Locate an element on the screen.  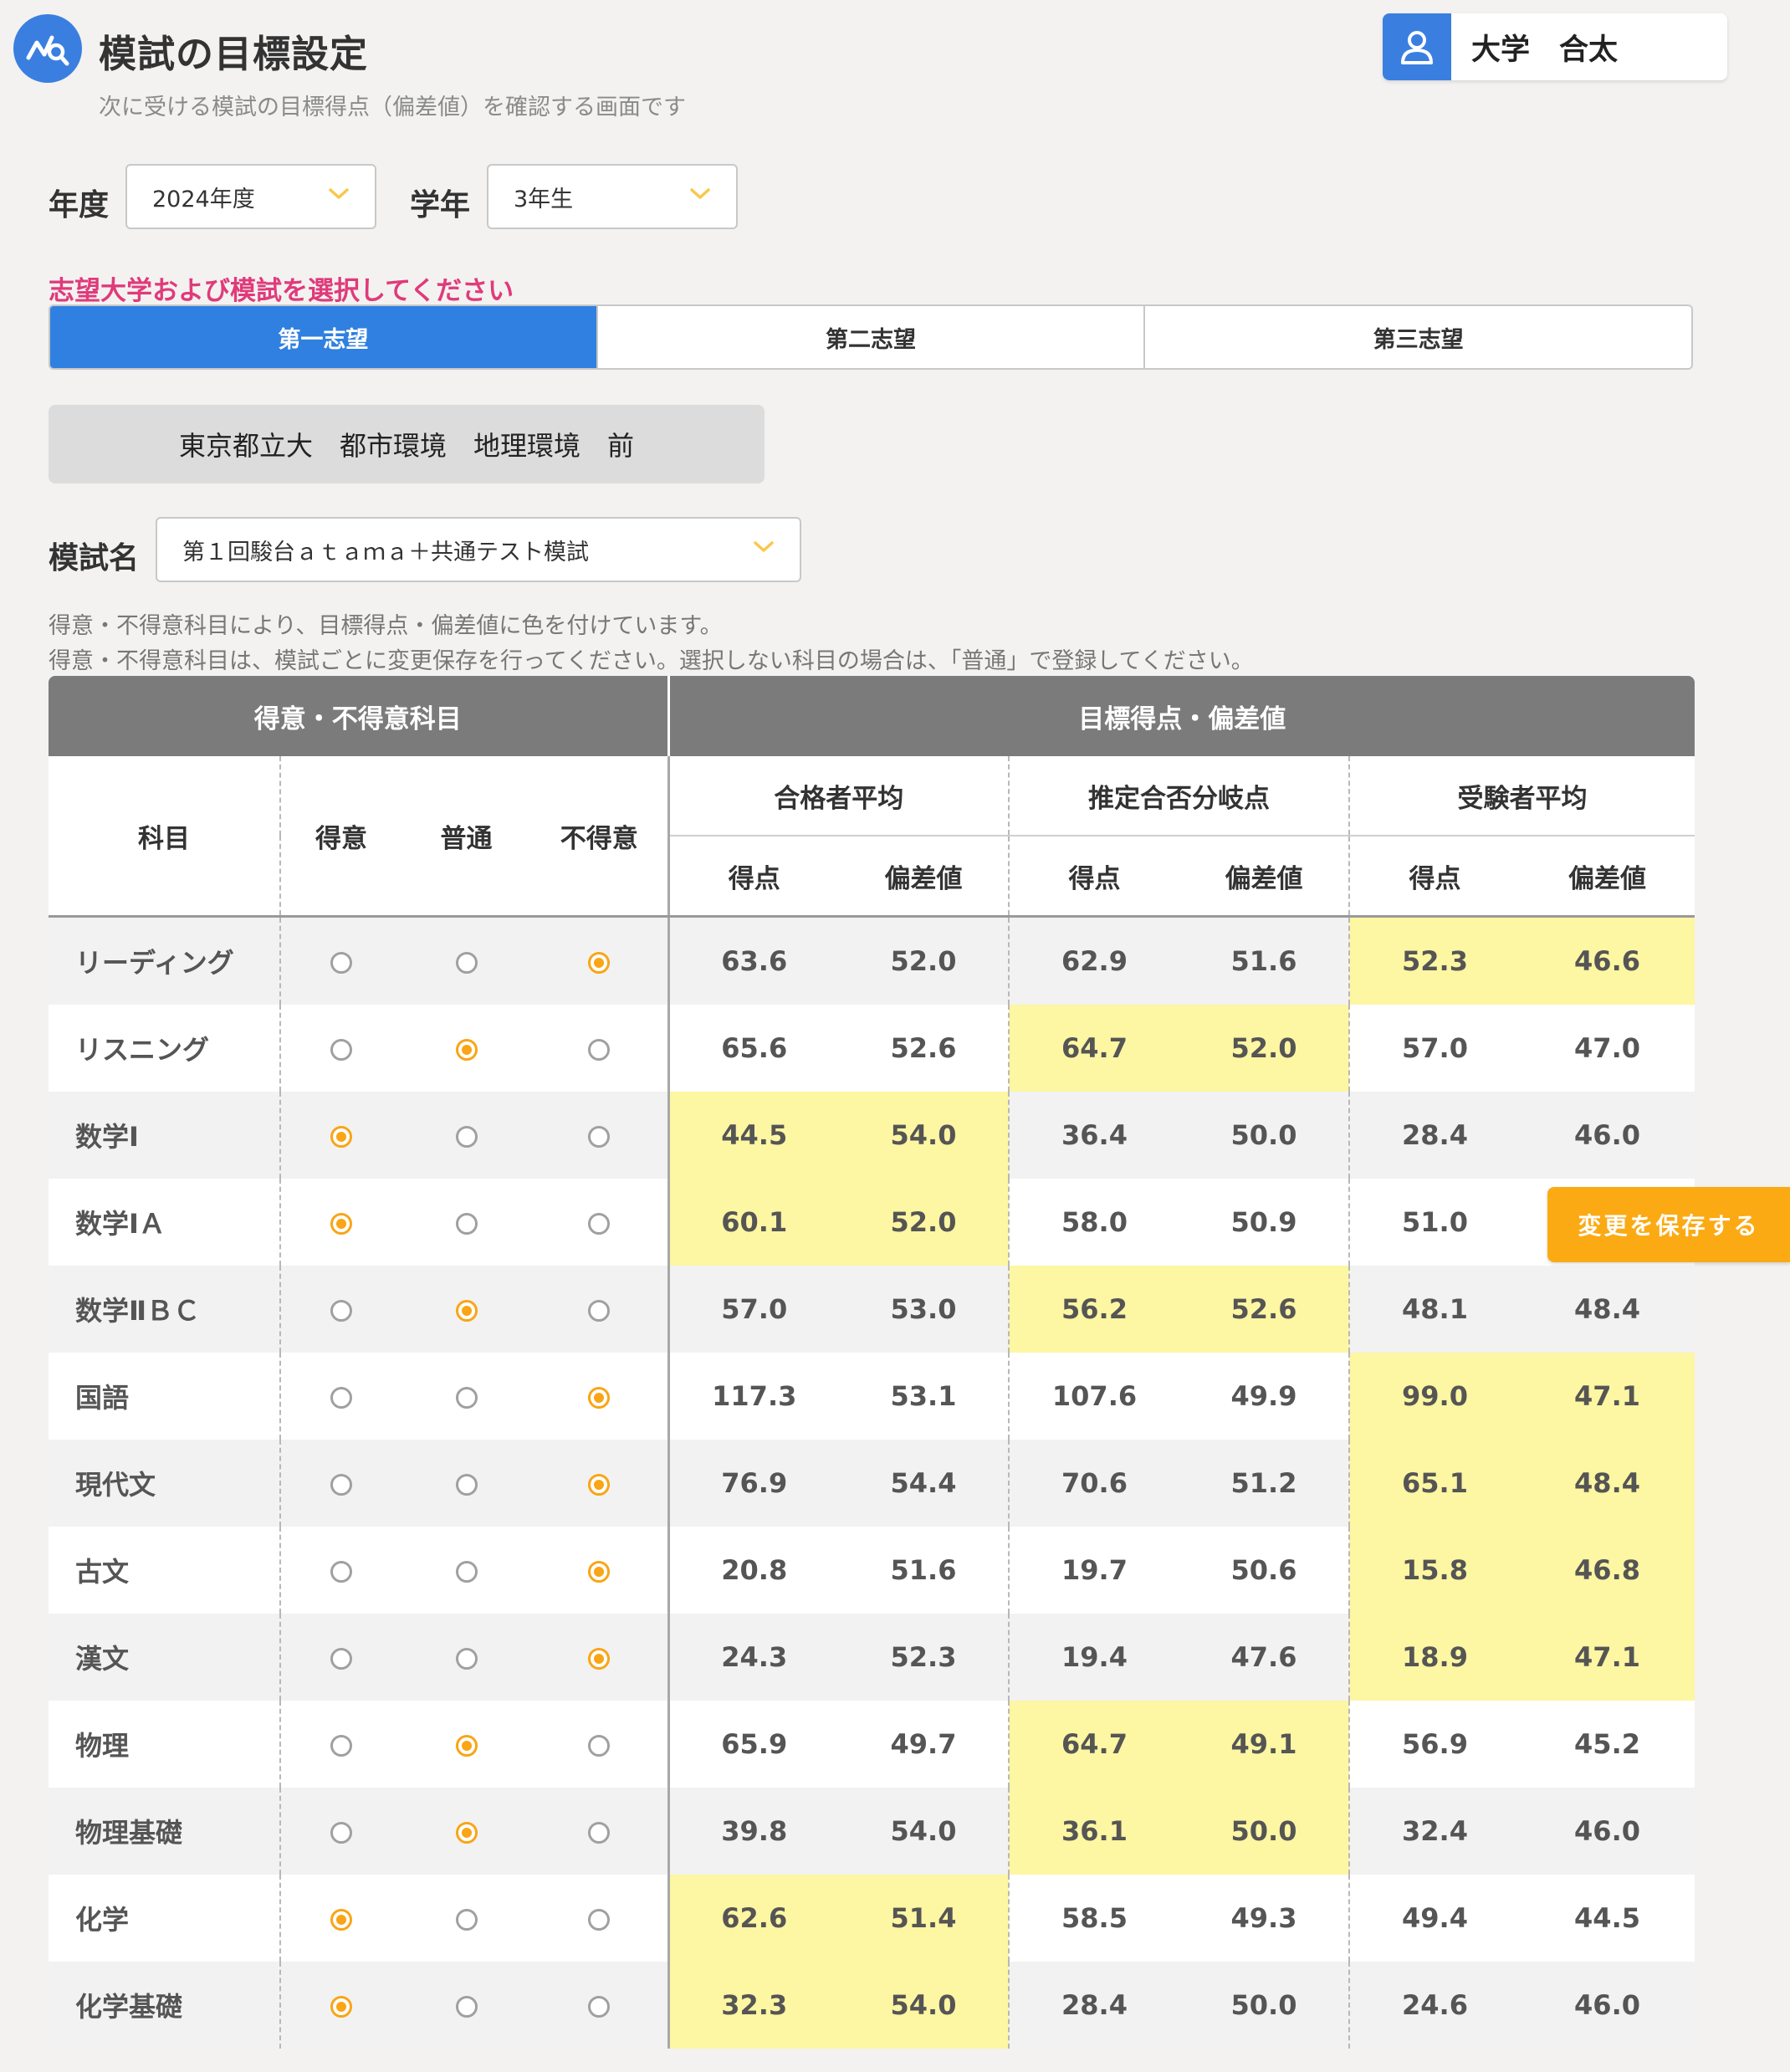
border-score: 28.4 is located at coordinates (1094, 2005).